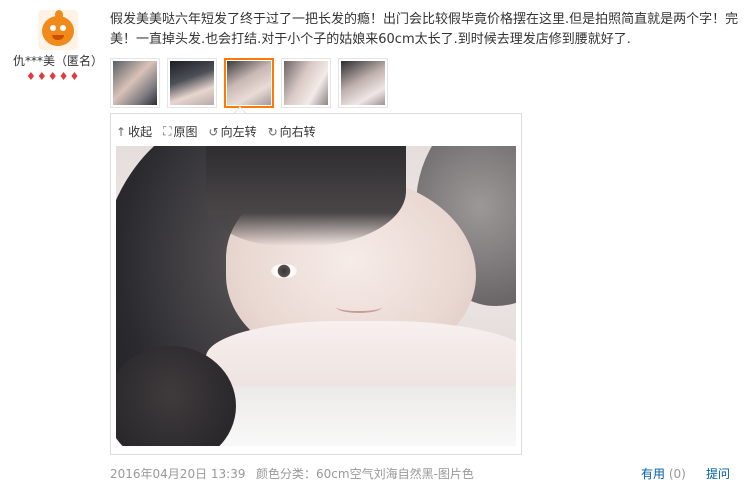 Image resolution: width=756 pixels, height=489 pixels. I want to click on rotate-right-button: ↻ 向右转, so click(292, 131).